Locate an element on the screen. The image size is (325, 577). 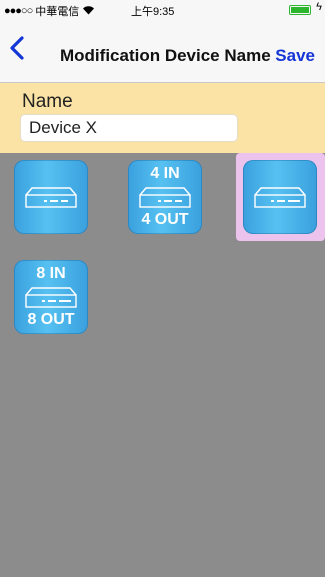
device-tile-8in-8out: 8 IN 8 OUT is located at coordinates (51, 297).